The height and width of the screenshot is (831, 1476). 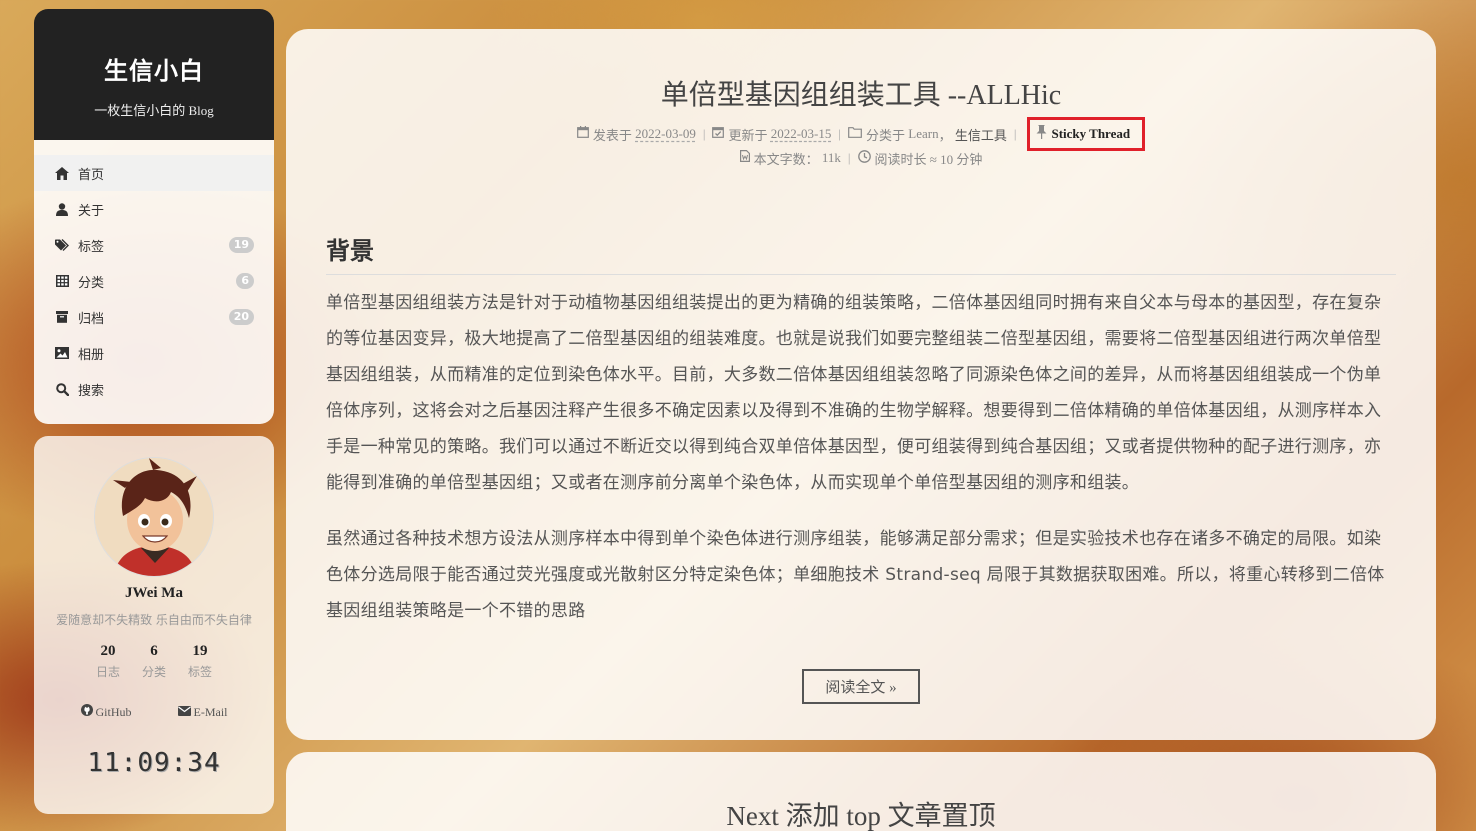 What do you see at coordinates (154, 173) in the screenshot?
I see `menu-item-home: 首页` at bounding box center [154, 173].